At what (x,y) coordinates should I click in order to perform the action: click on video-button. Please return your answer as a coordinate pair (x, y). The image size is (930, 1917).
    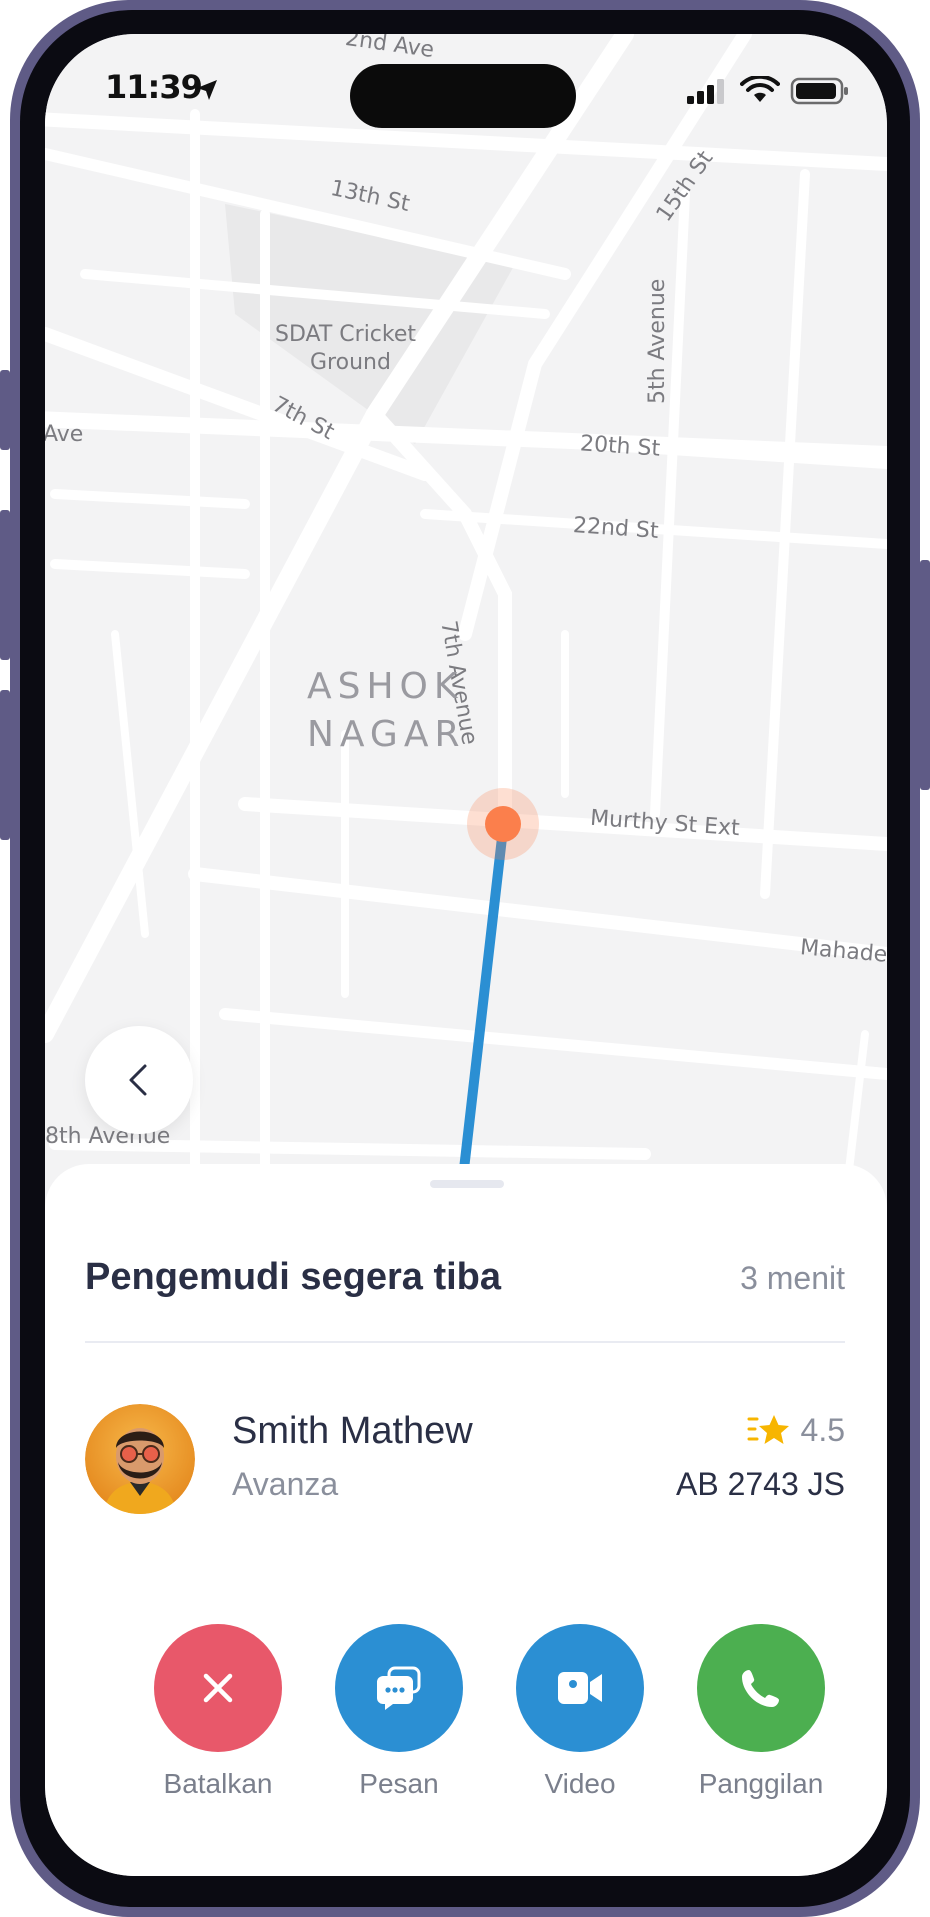
    Looking at the image, I should click on (580, 1688).